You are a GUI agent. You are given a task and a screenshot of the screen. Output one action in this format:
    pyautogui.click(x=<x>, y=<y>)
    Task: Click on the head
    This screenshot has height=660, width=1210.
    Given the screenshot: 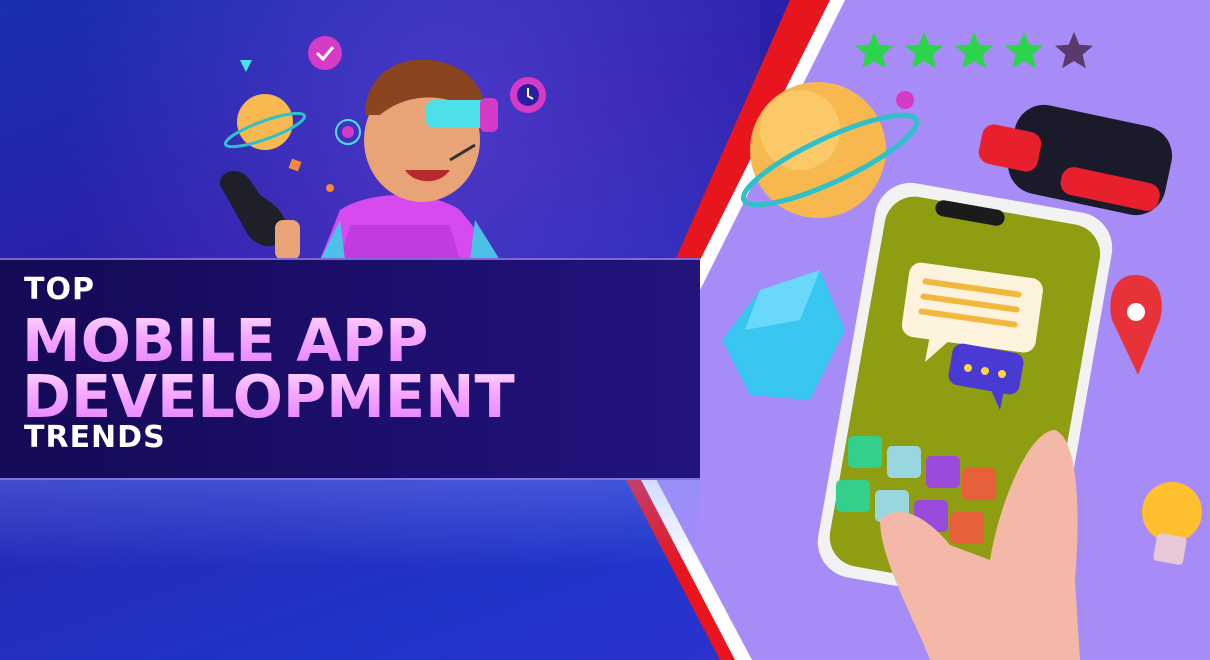 What is the action you would take?
    pyautogui.click(x=431, y=130)
    